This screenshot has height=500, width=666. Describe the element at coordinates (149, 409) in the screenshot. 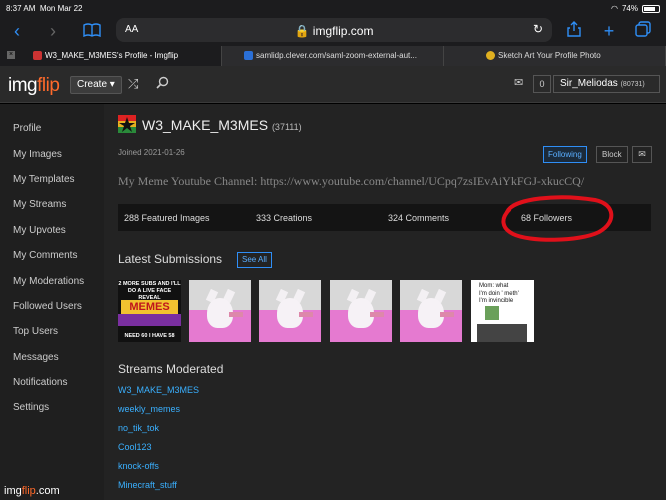

I see `stream-link: weekly_memes` at that location.